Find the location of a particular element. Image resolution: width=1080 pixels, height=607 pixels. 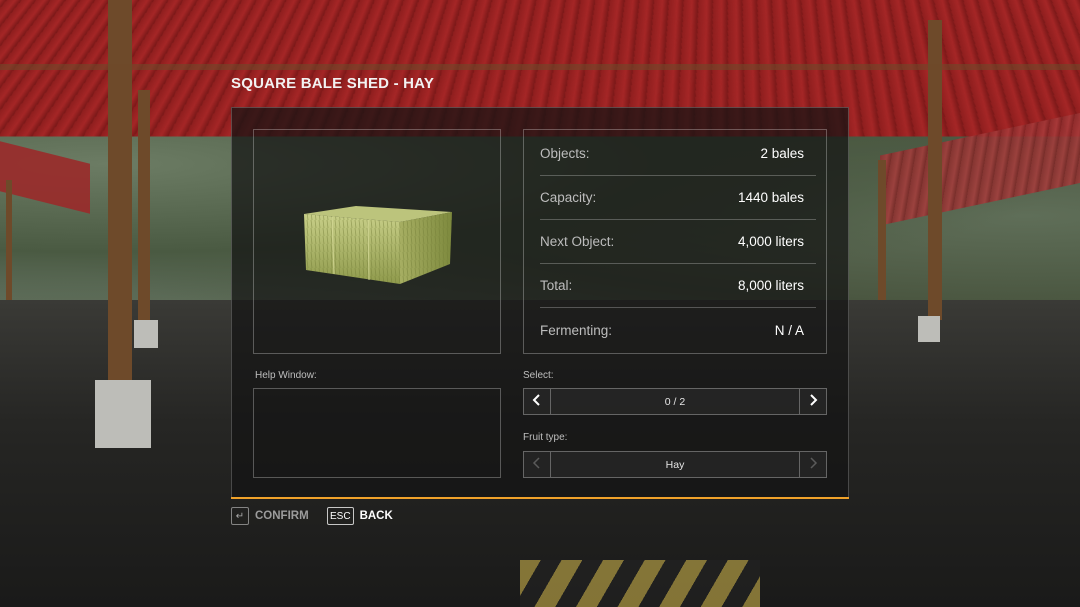

select-prev-button is located at coordinates (537, 401).